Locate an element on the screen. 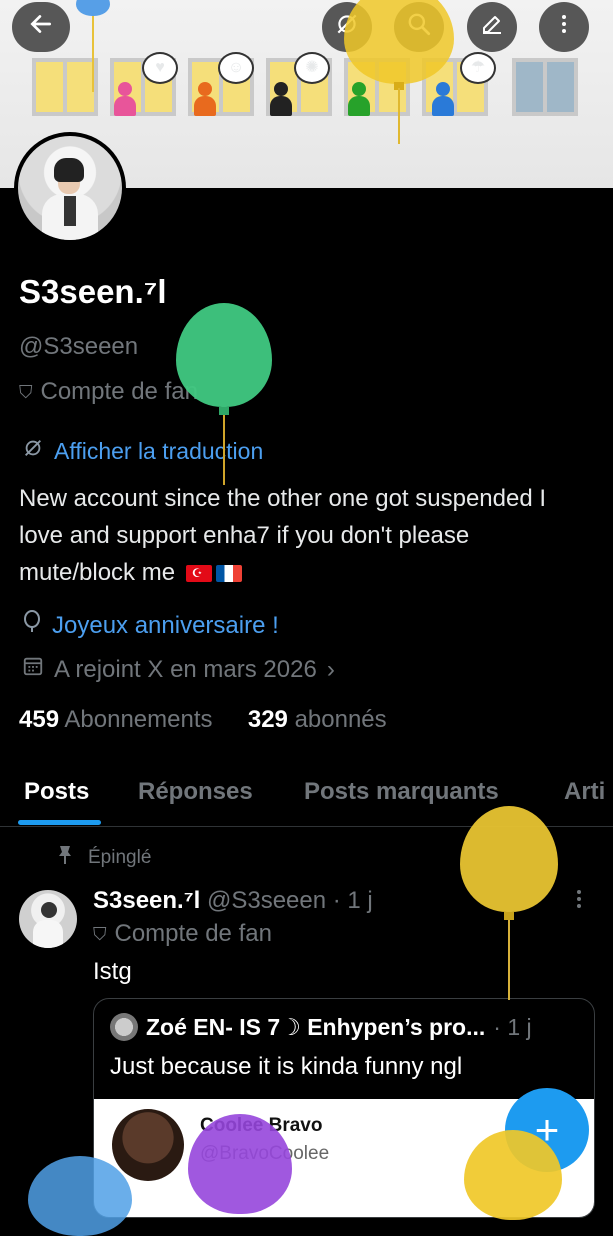 The height and width of the screenshot is (1236, 613). translate-link-text: Afficher la traduction is located at coordinates (159, 450).